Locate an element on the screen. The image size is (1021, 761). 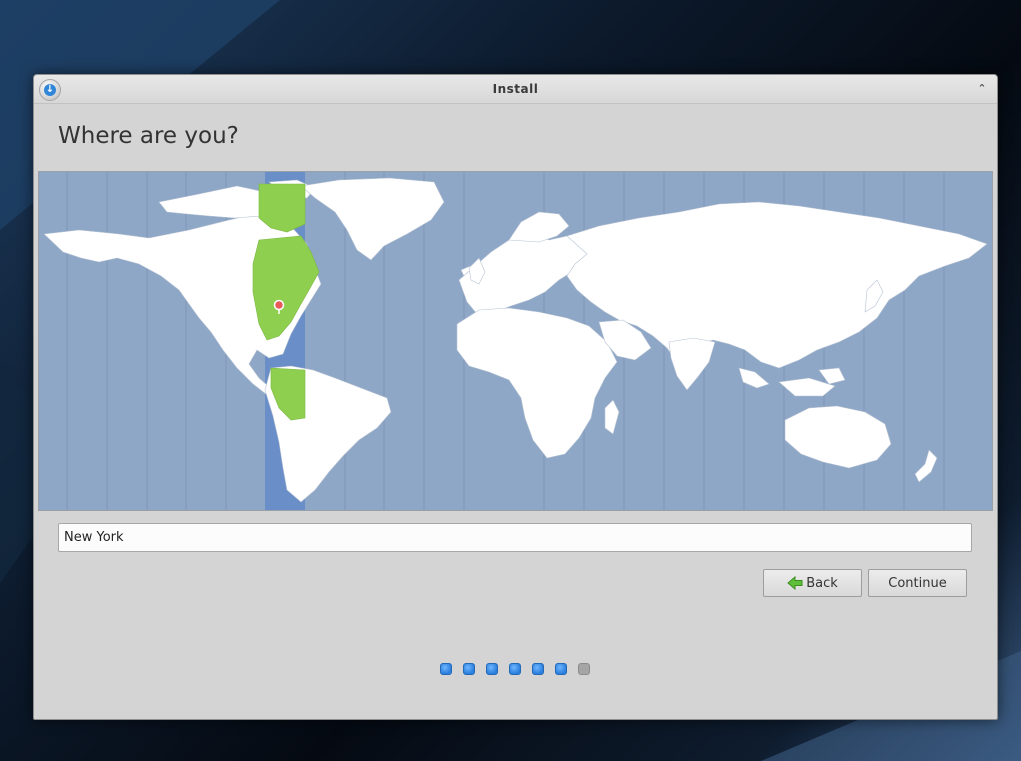
location-field is located at coordinates (515, 537).